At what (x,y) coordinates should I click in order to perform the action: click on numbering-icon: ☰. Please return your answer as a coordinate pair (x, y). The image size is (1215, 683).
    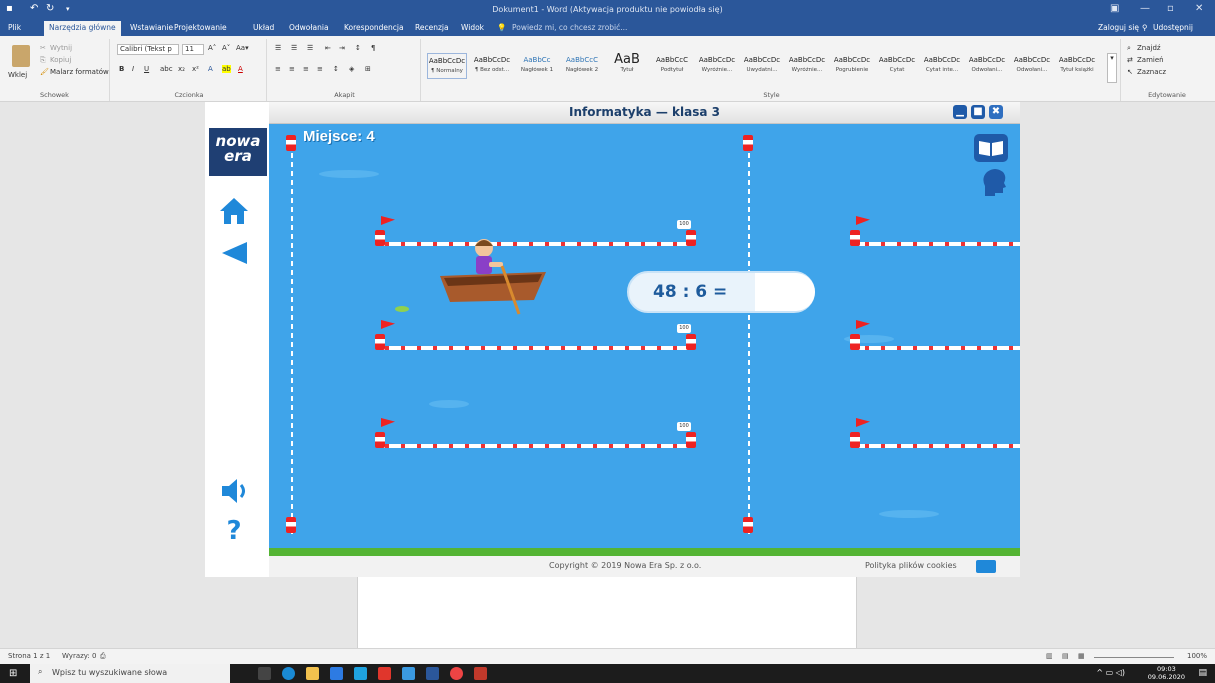
    Looking at the image, I should click on (294, 48).